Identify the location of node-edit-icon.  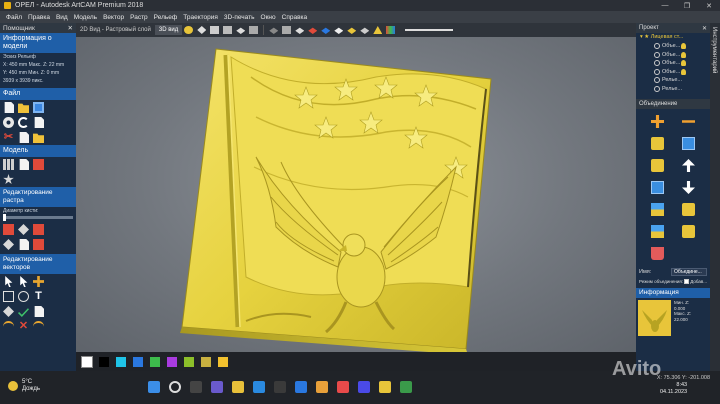
(24, 281).